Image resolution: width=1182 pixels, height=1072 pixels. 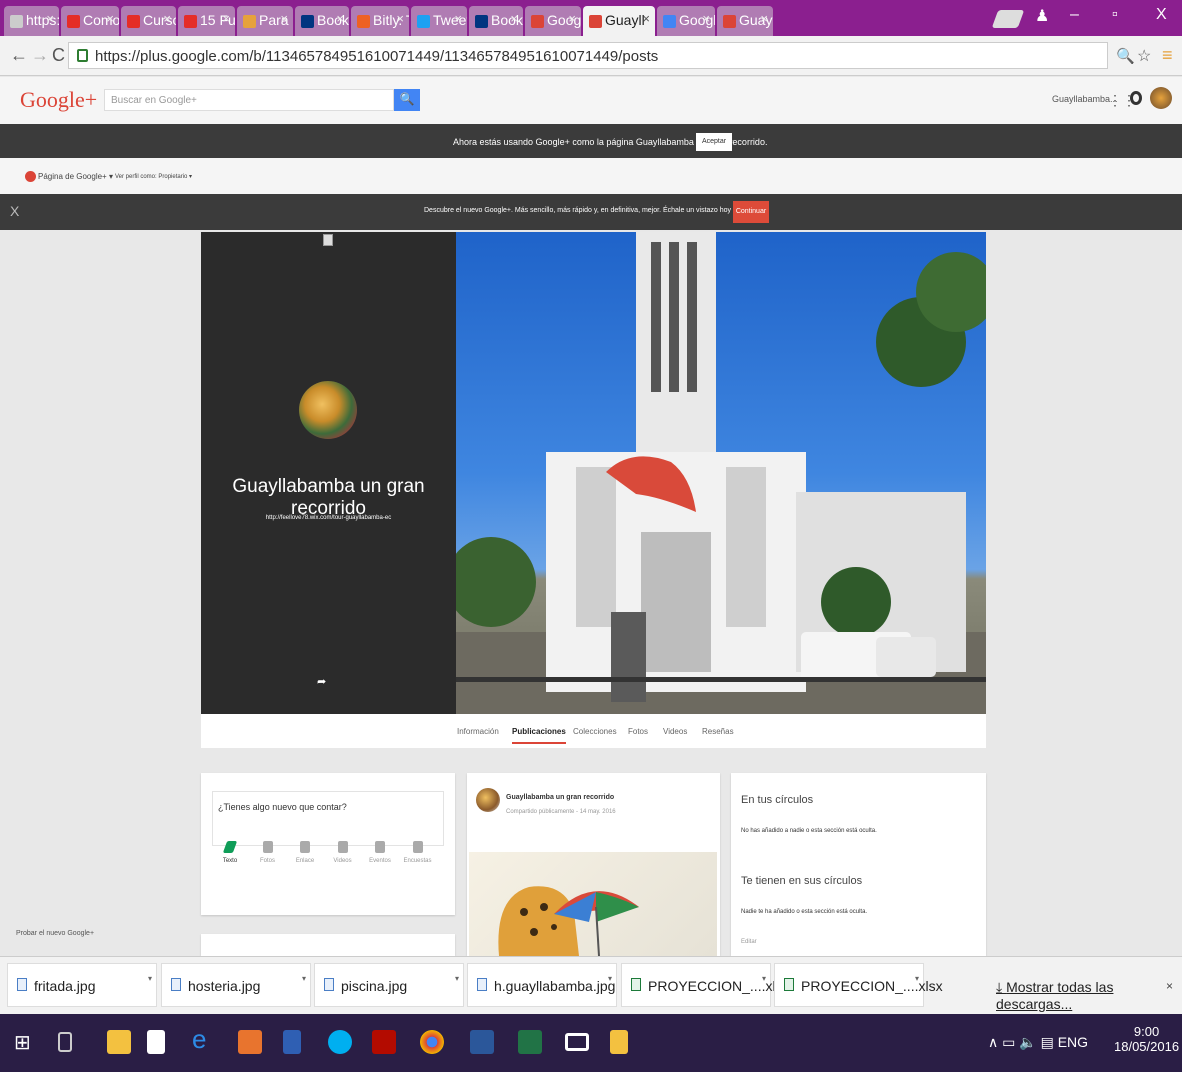 What do you see at coordinates (250, 1042) in the screenshot?
I see `app-icon` at bounding box center [250, 1042].